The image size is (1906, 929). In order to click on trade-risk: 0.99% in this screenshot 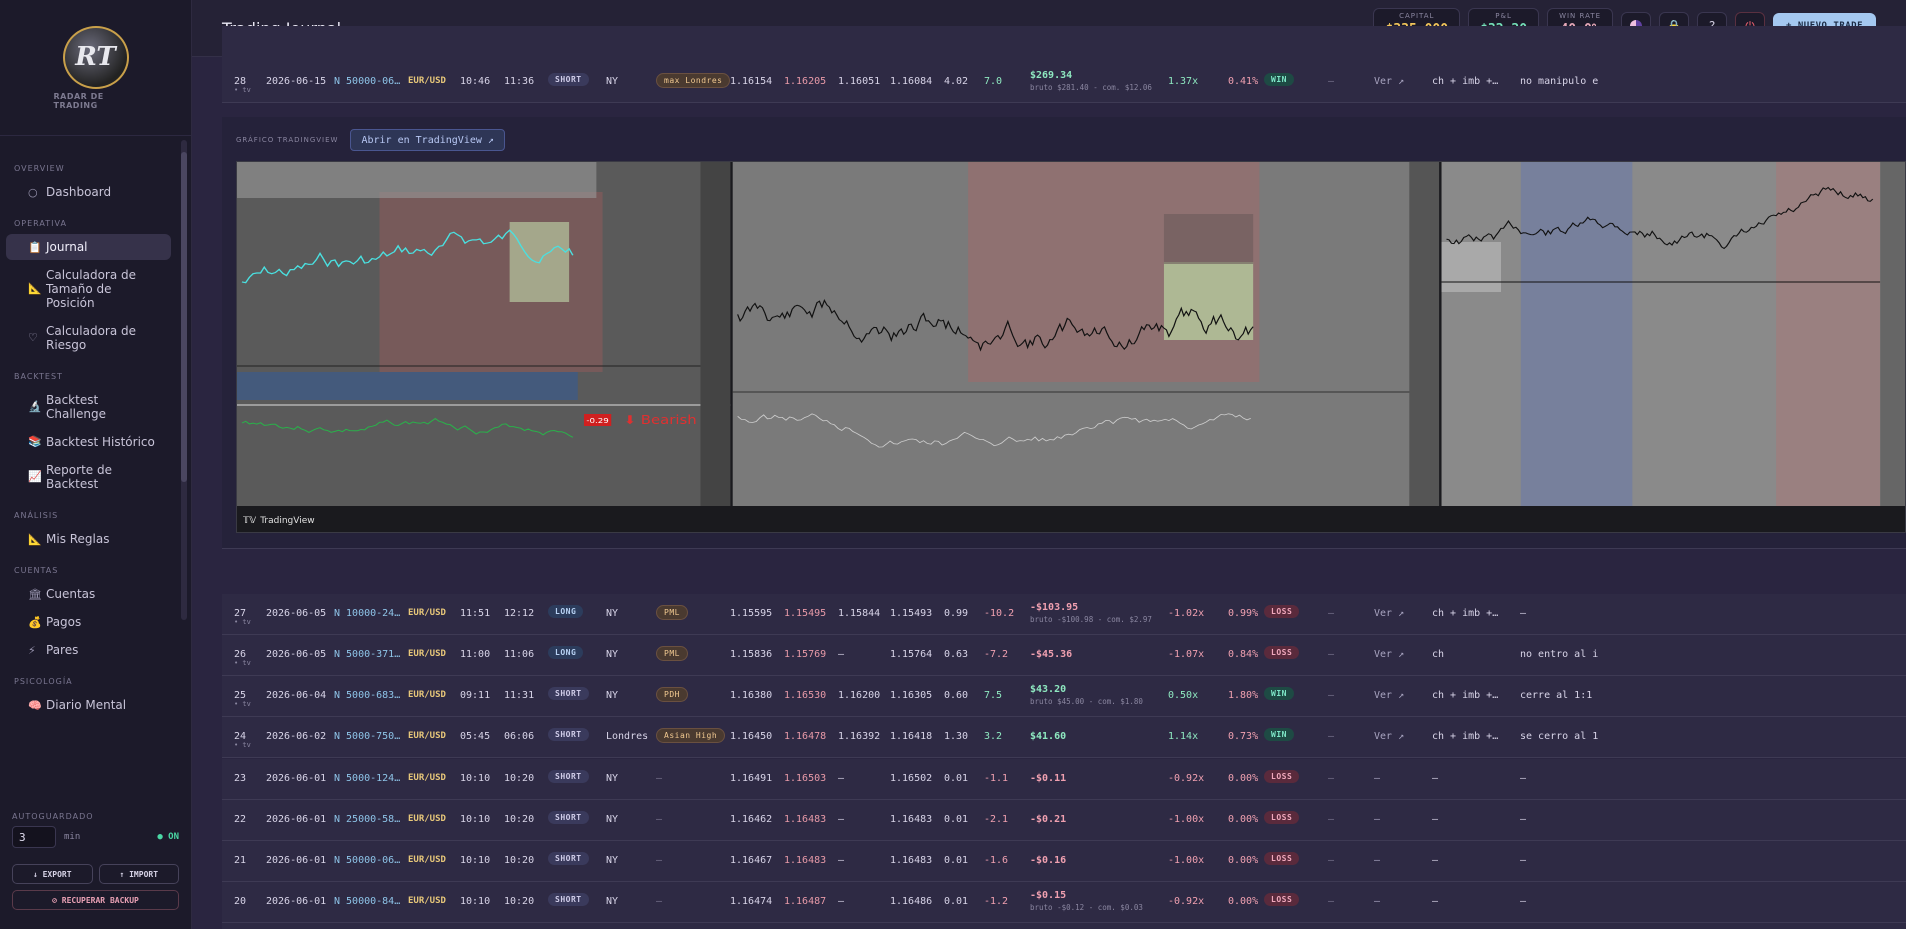, I will do `click(1243, 613)`.